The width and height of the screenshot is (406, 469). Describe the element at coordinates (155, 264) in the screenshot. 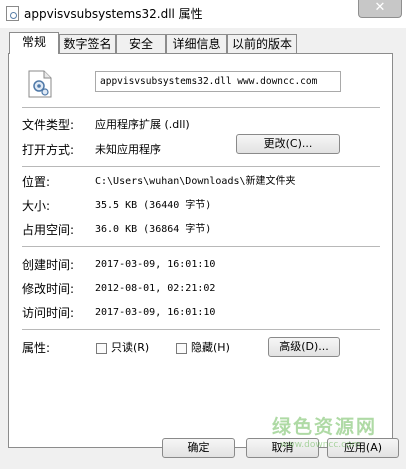

I see `created-value: 2017-03-09, 16:01:10` at that location.